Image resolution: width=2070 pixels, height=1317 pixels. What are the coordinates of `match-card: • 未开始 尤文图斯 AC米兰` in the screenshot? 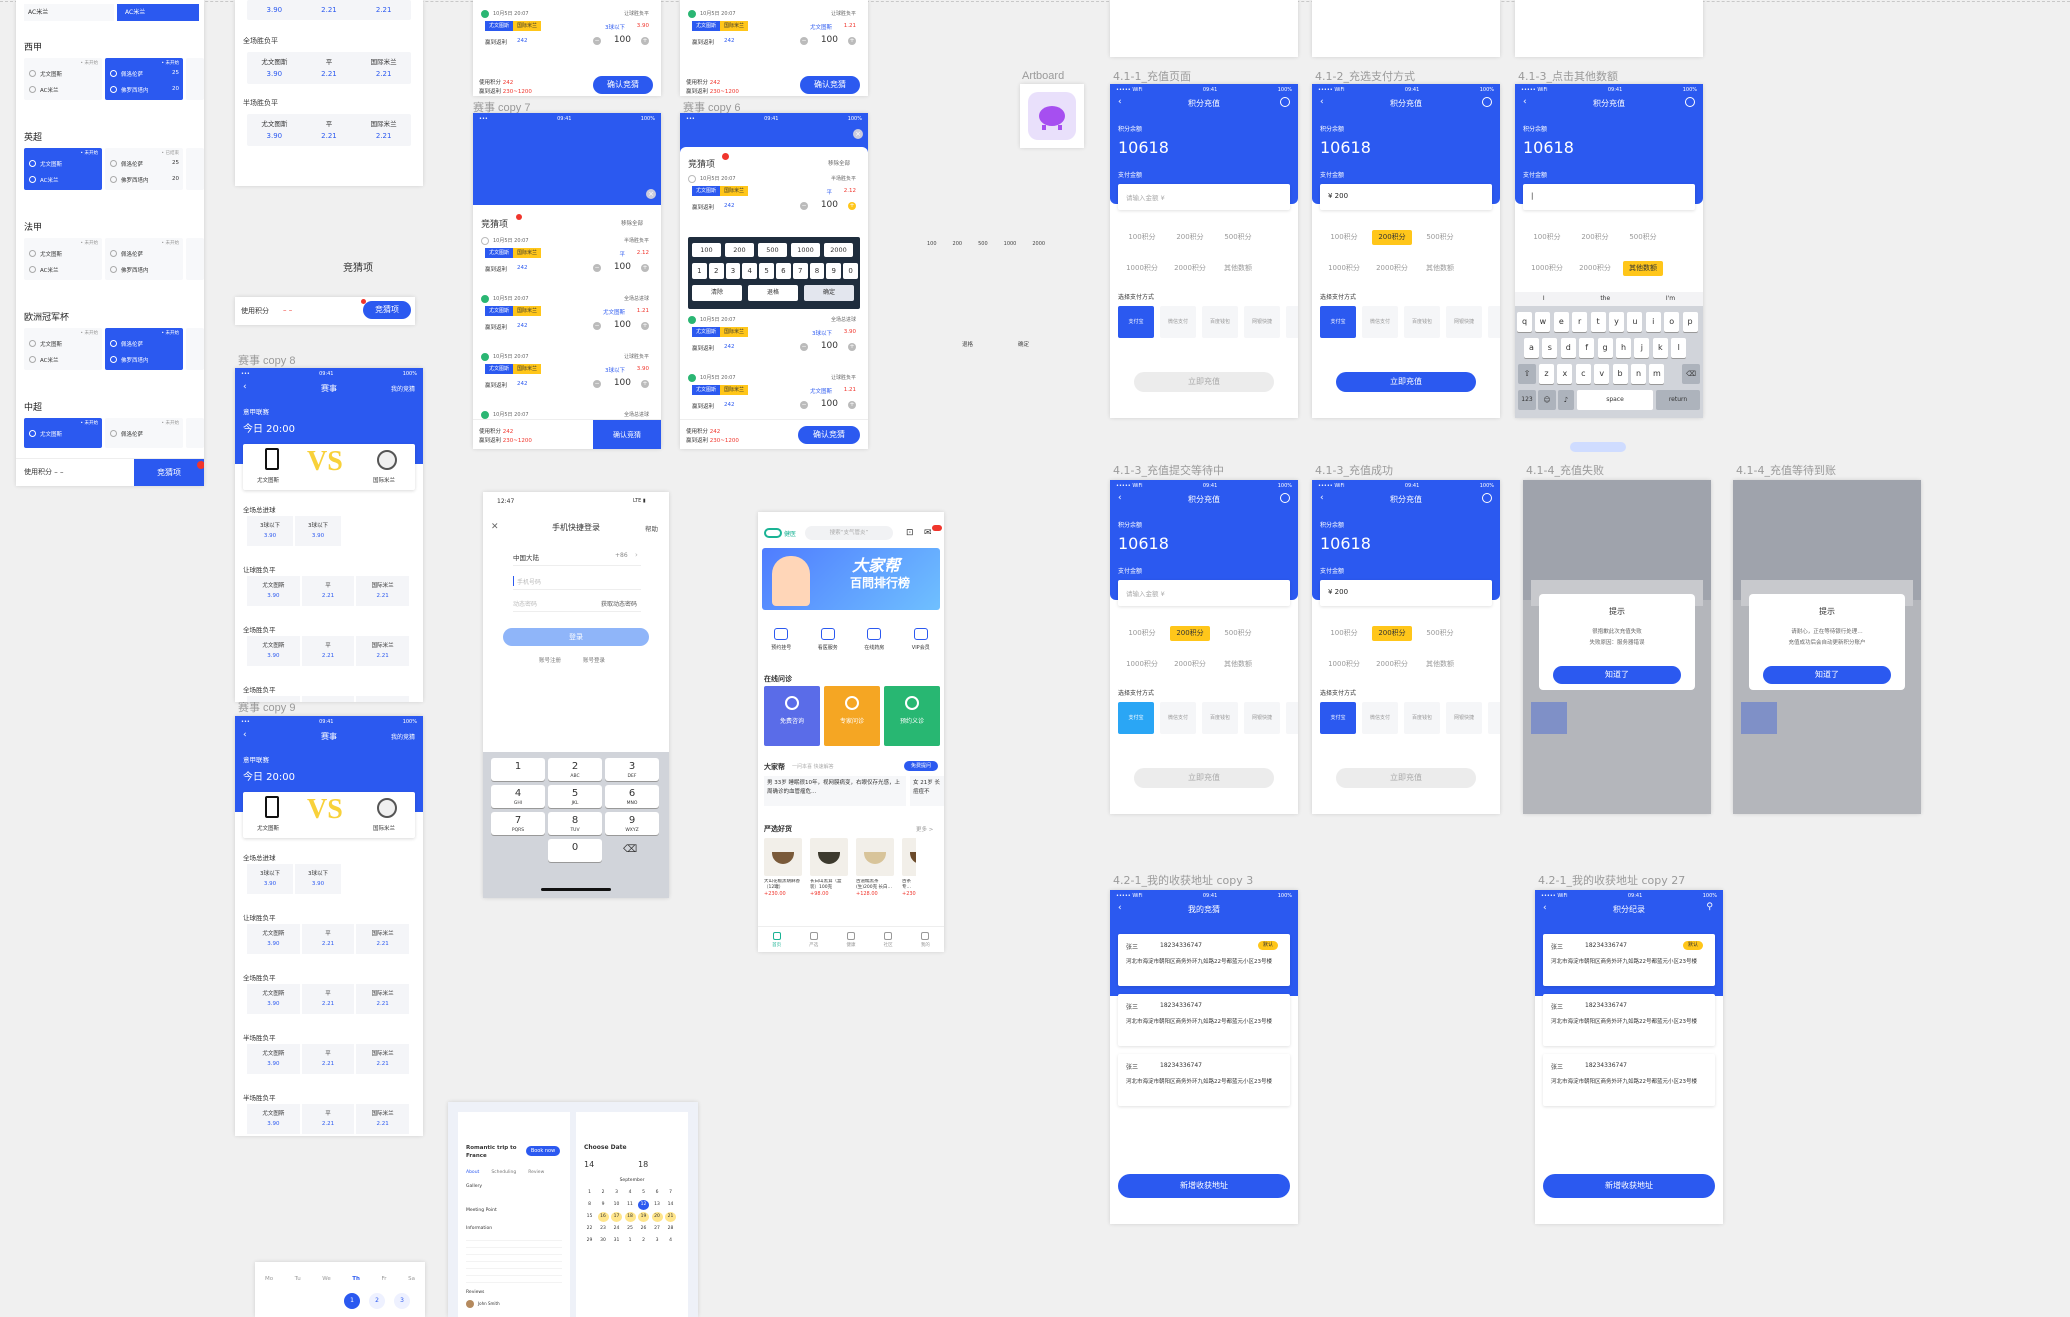 It's located at (63, 259).